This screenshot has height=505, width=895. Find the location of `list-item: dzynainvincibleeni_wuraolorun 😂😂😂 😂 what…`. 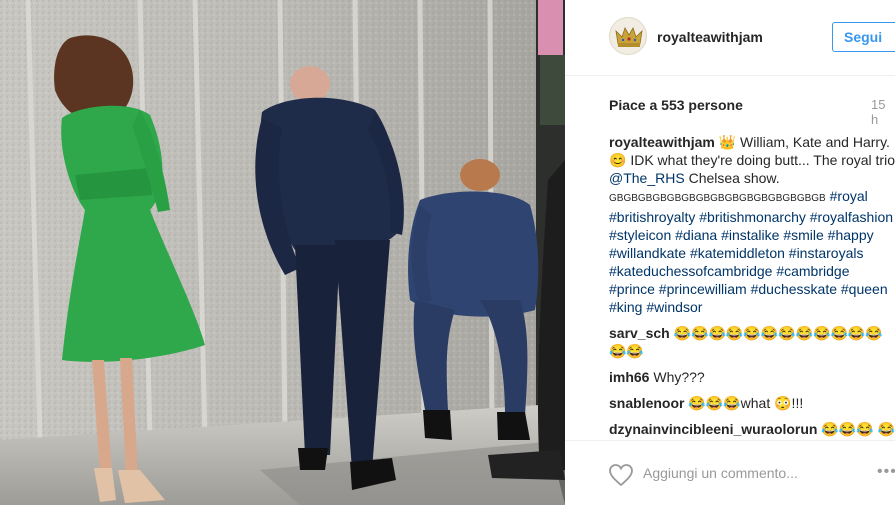

list-item: dzynainvincibleeni_wuraolorun 😂😂😂 😂 what… is located at coordinates (752, 430).